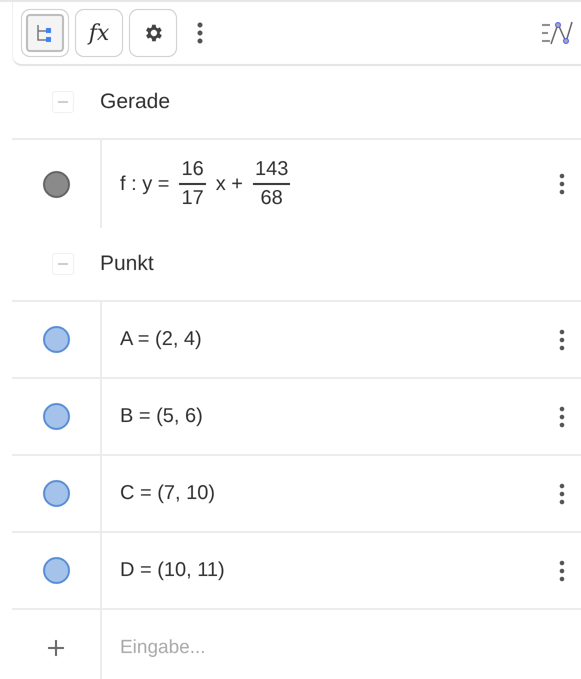 The image size is (581, 679). Describe the element at coordinates (330, 416) in the screenshot. I see `algebra-expression: B = (5, 6)` at that location.